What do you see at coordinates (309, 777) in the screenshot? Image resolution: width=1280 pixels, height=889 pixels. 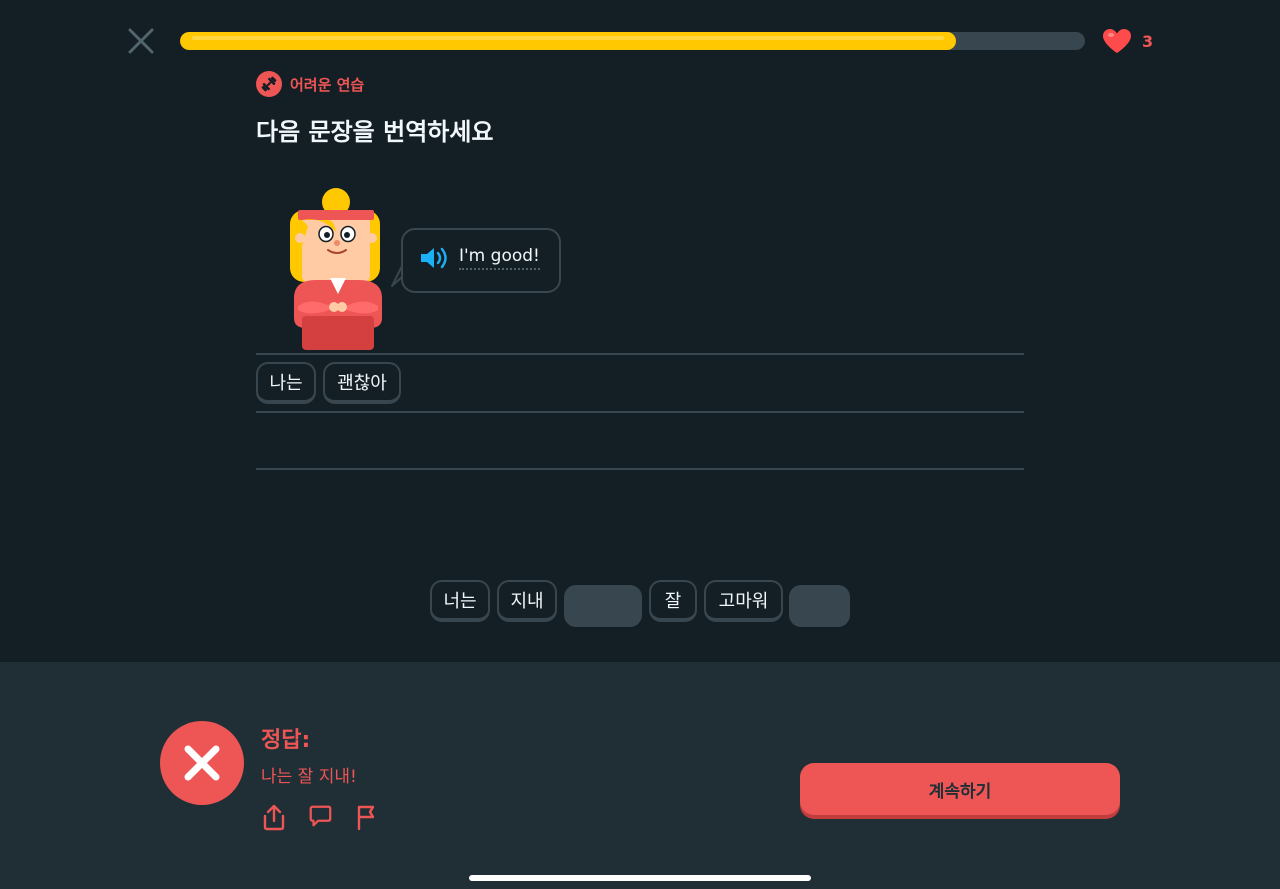 I see `correct-answer-text: 나는 잘 지내!` at bounding box center [309, 777].